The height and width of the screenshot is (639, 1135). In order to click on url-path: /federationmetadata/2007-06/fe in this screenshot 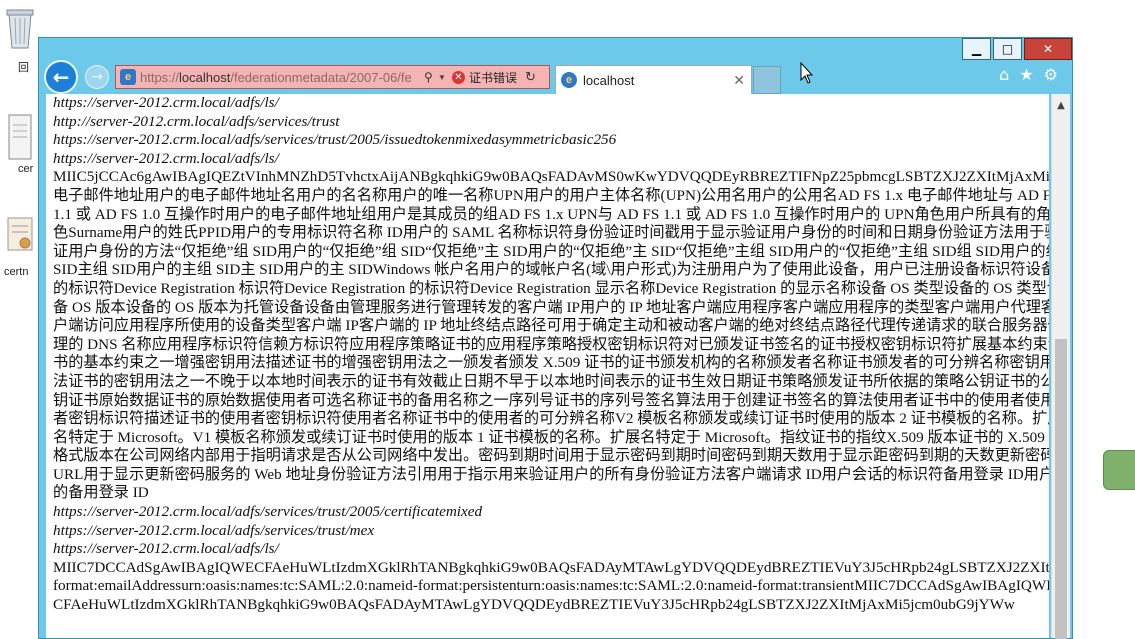, I will do `click(321, 77)`.